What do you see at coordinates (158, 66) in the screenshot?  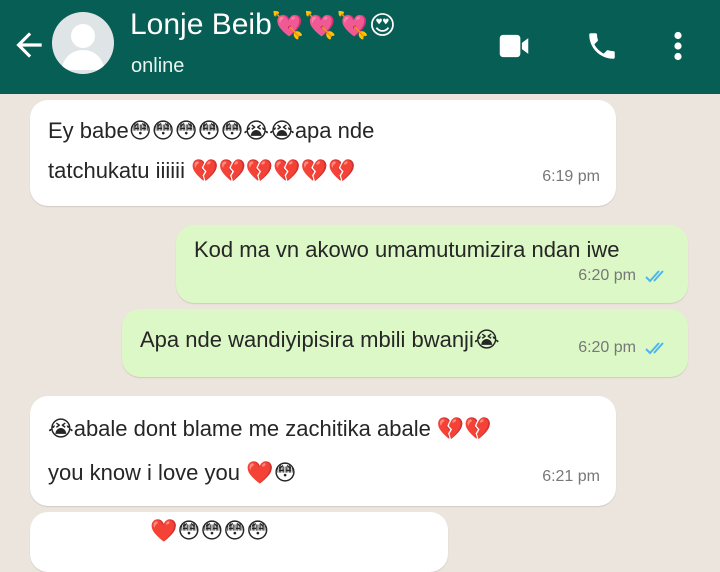 I see `contact-status: online` at bounding box center [158, 66].